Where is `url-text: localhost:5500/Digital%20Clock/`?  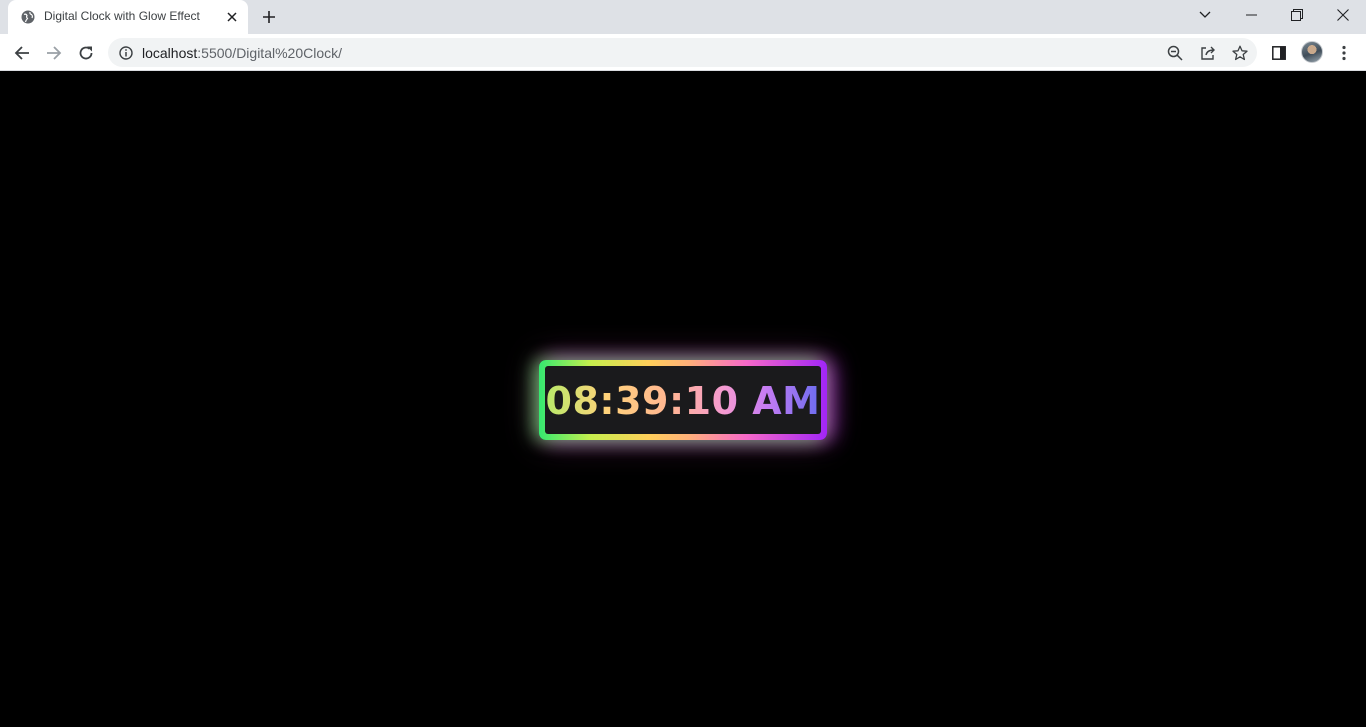
url-text: localhost:5500/Digital%20Clock/ is located at coordinates (242, 53).